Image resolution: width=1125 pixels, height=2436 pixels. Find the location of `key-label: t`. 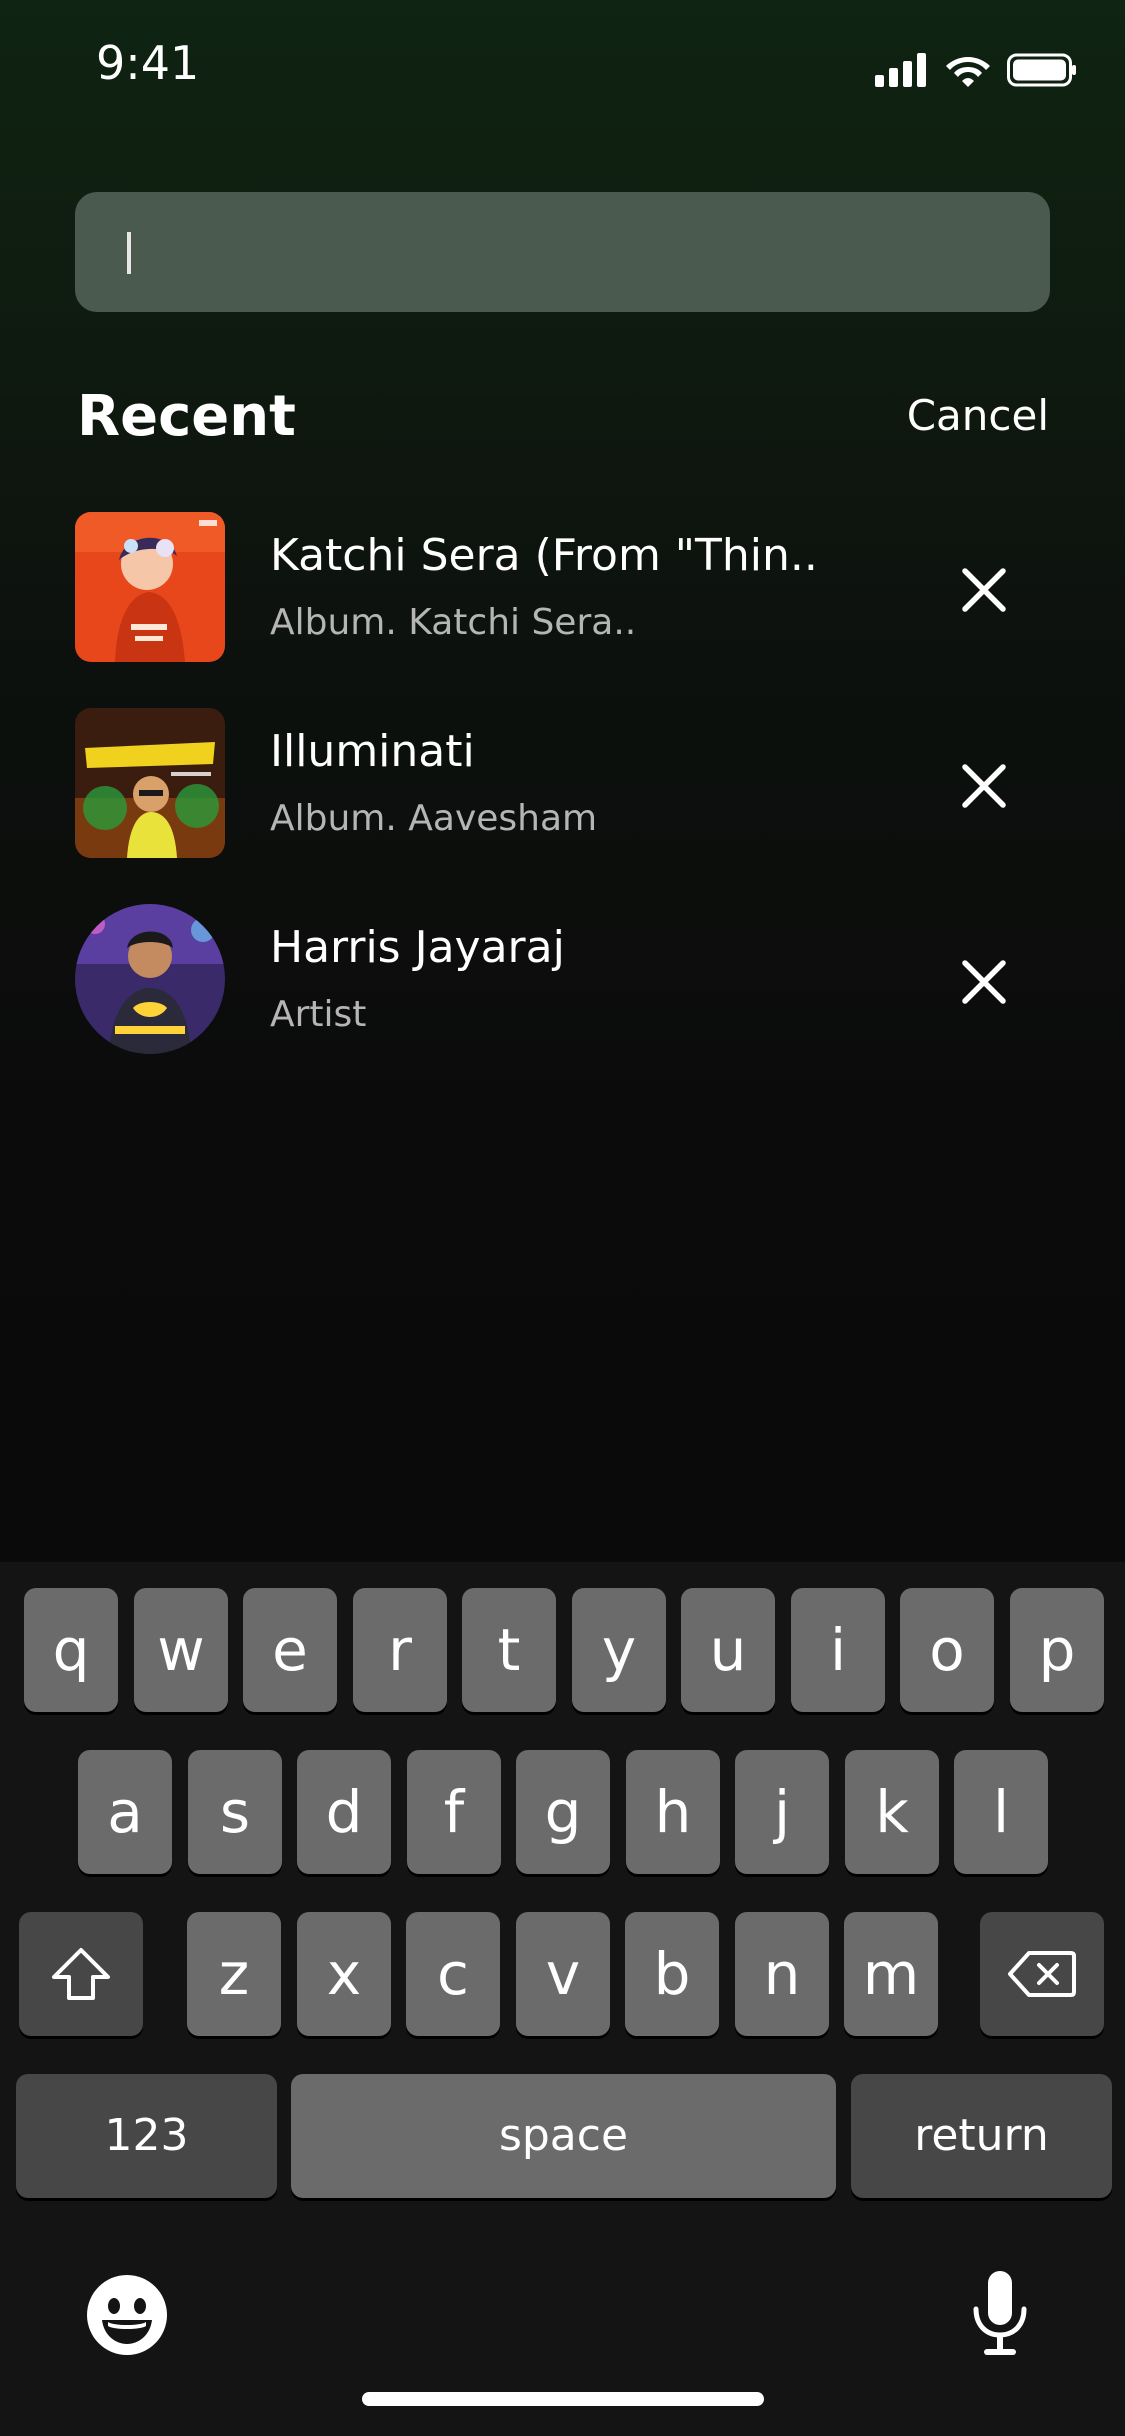

key-label: t is located at coordinates (509, 1650).